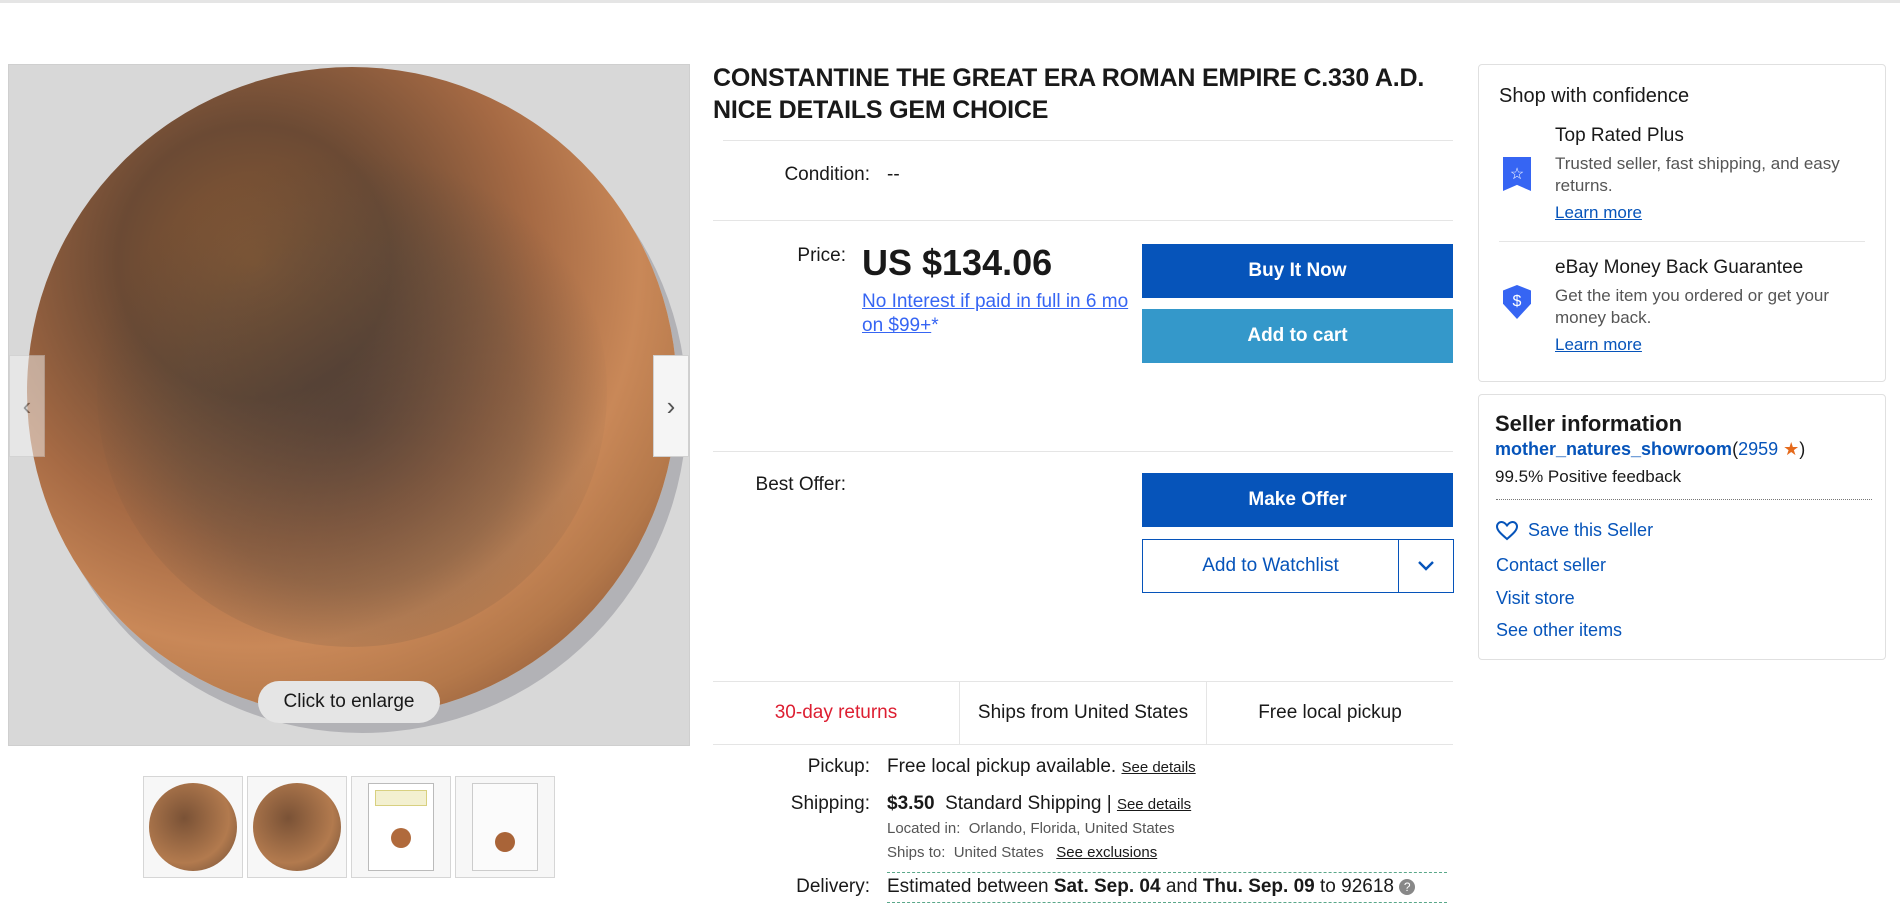  I want to click on see-exclusions-link: See exclusions, so click(1106, 852).